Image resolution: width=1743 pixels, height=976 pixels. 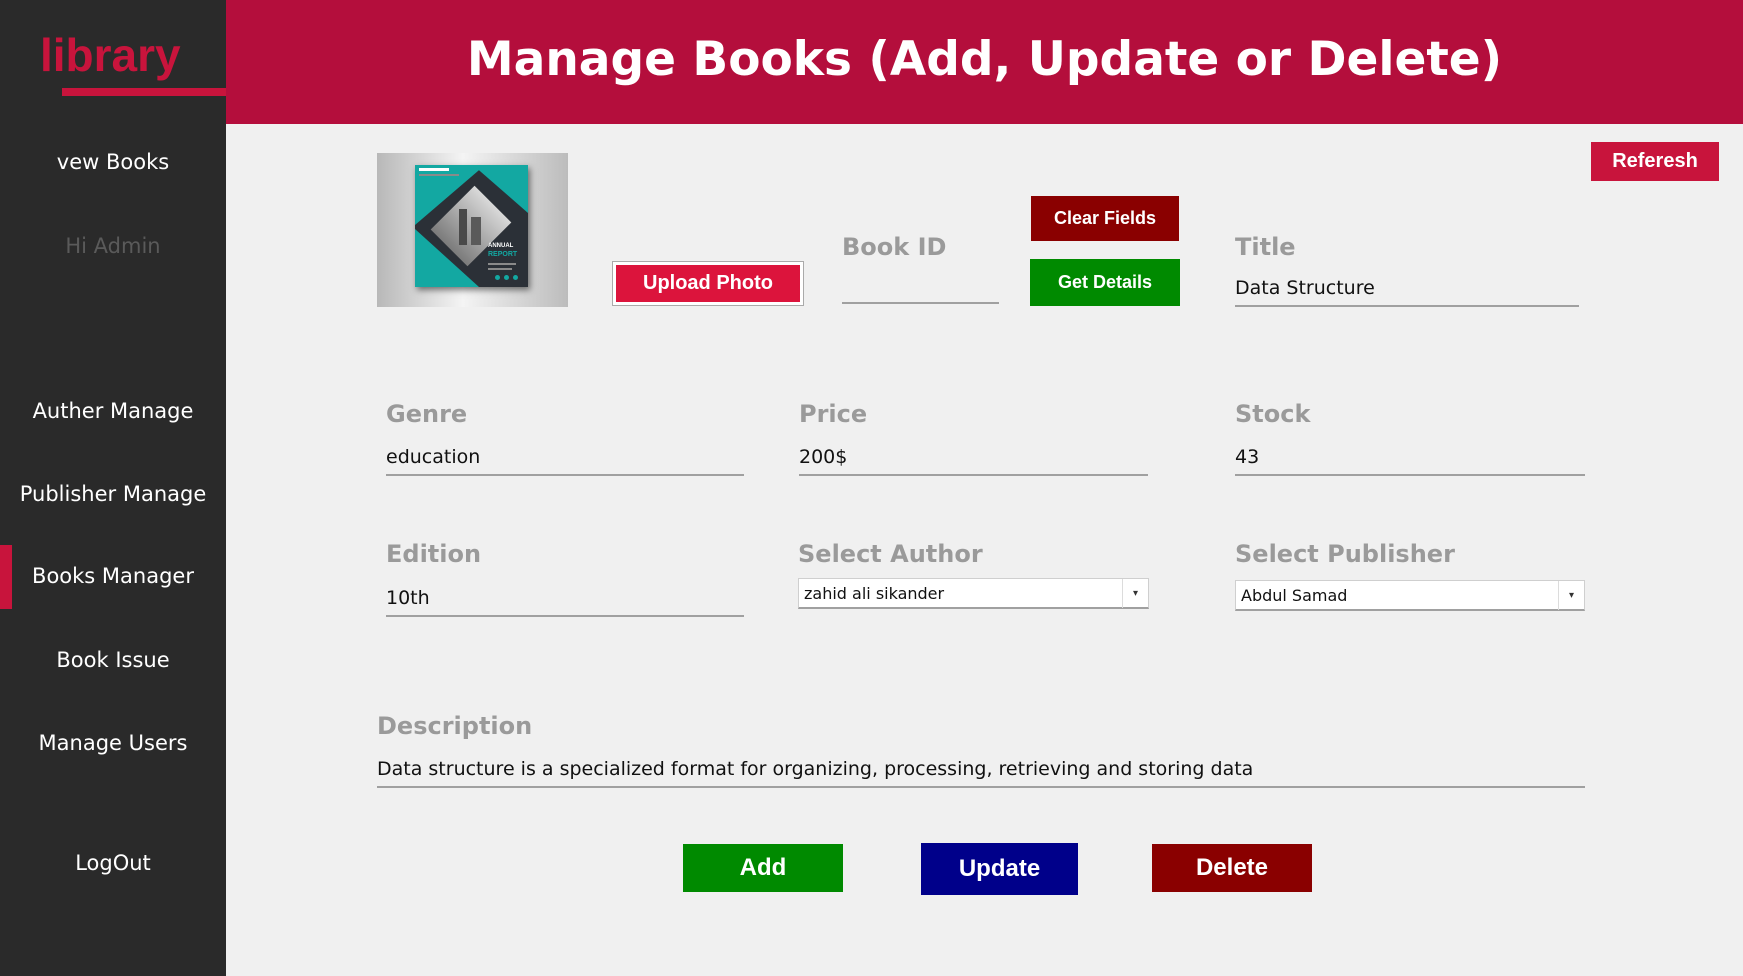 I want to click on select-publisher-label: Select Publisher, so click(x=1345, y=554).